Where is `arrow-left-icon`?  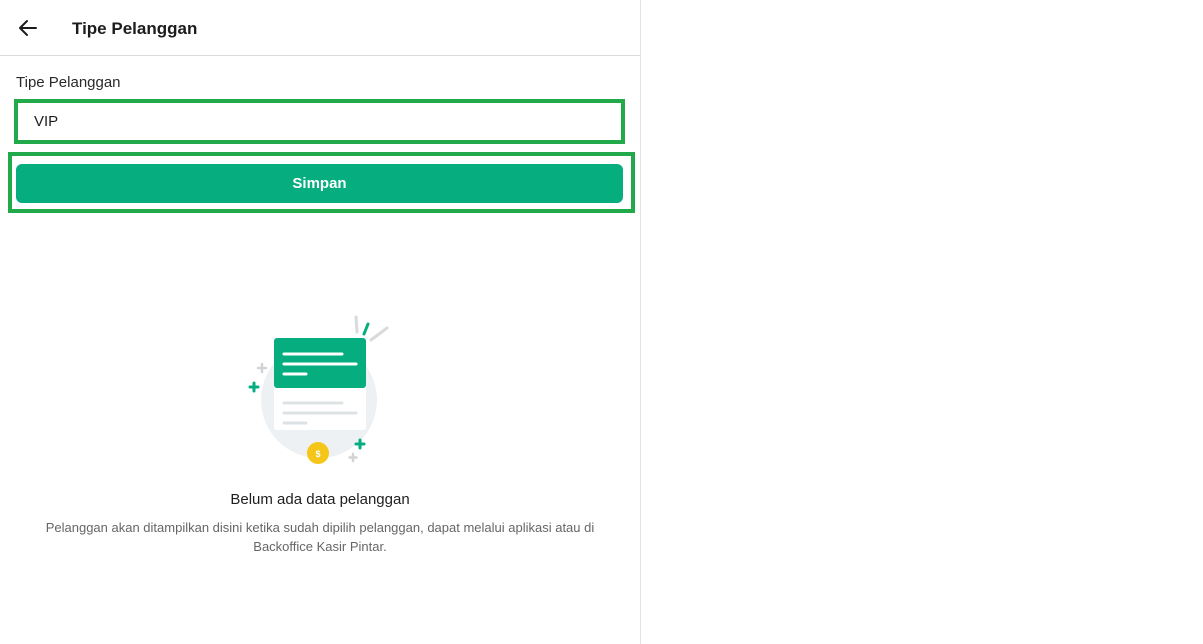
arrow-left-icon is located at coordinates (28, 28).